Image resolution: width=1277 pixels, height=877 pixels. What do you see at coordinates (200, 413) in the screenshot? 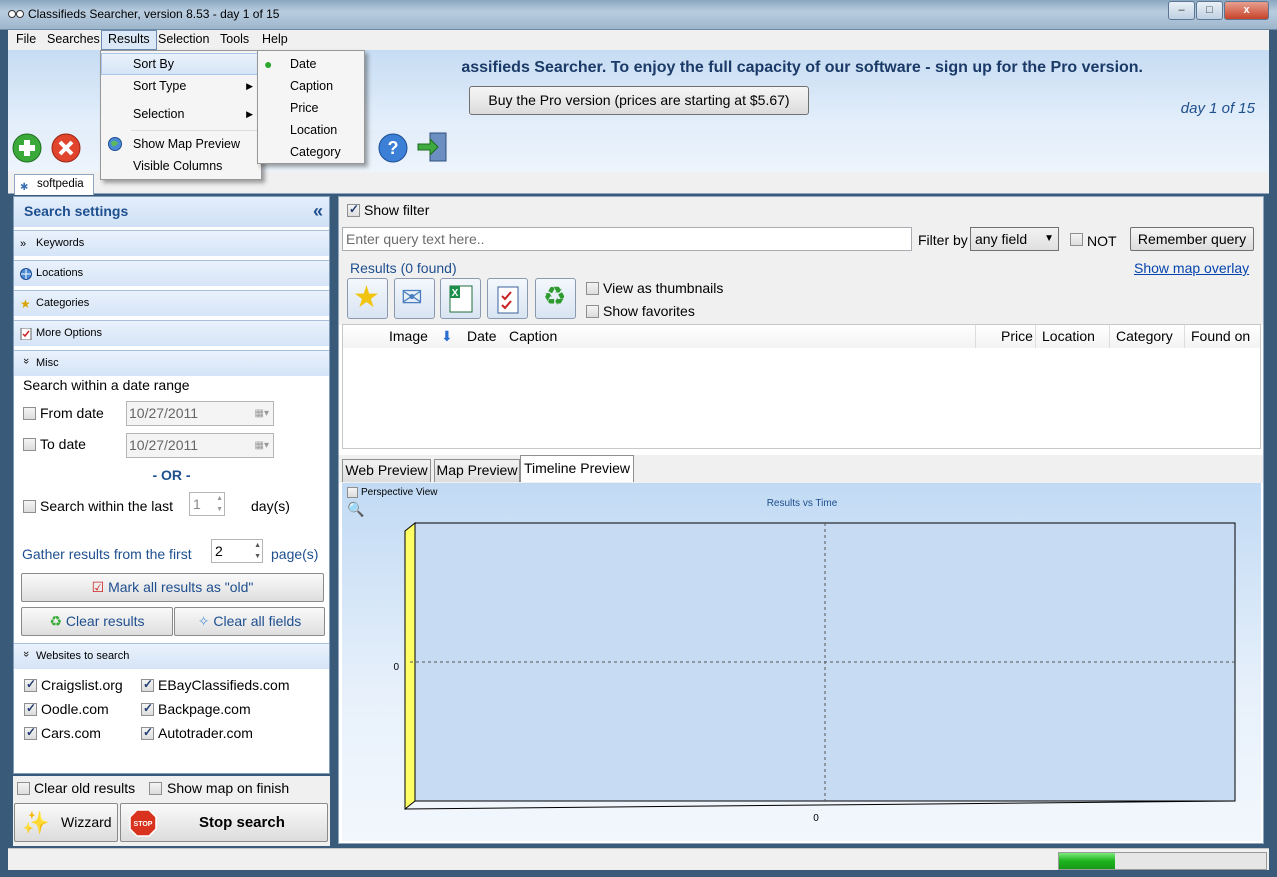
I see `from-date-field: 10/27/2011 ▦▾` at bounding box center [200, 413].